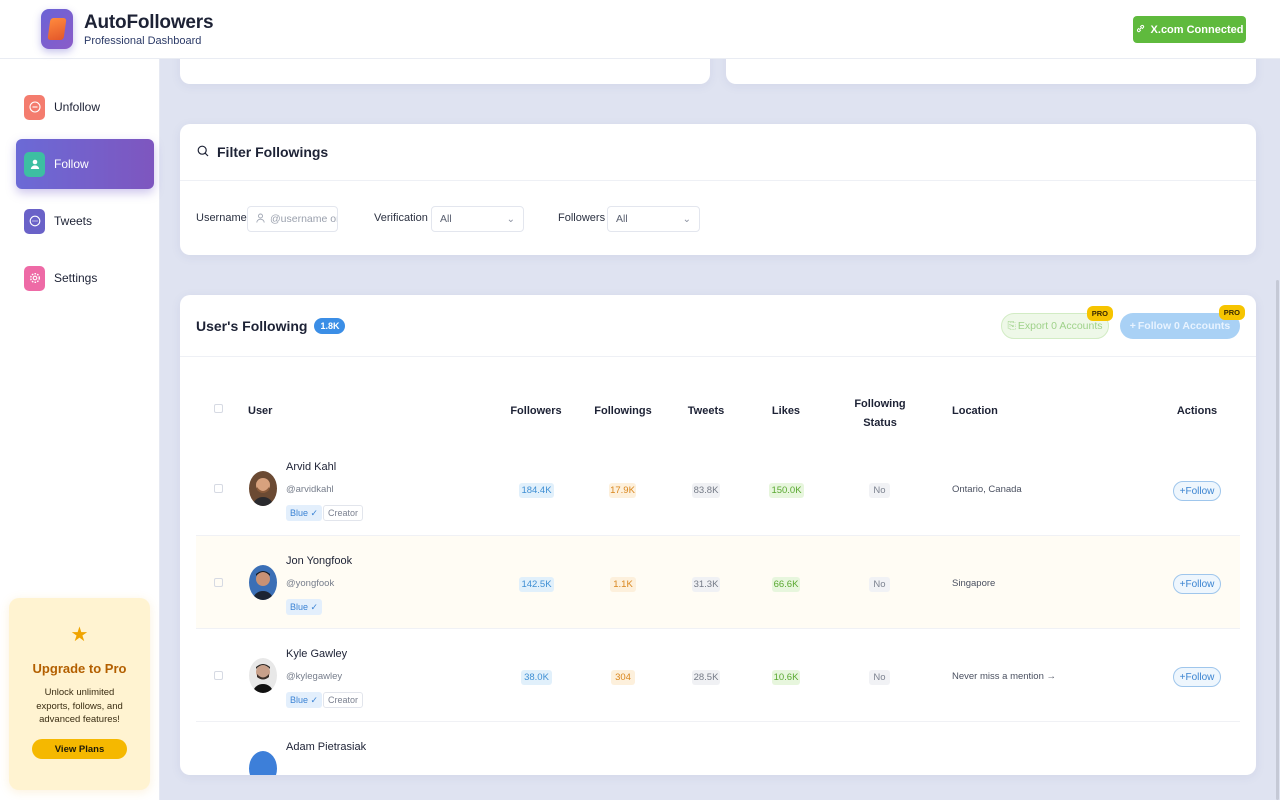 This screenshot has width=1280, height=800. I want to click on sidebar-item-follow: Follow, so click(85, 164).